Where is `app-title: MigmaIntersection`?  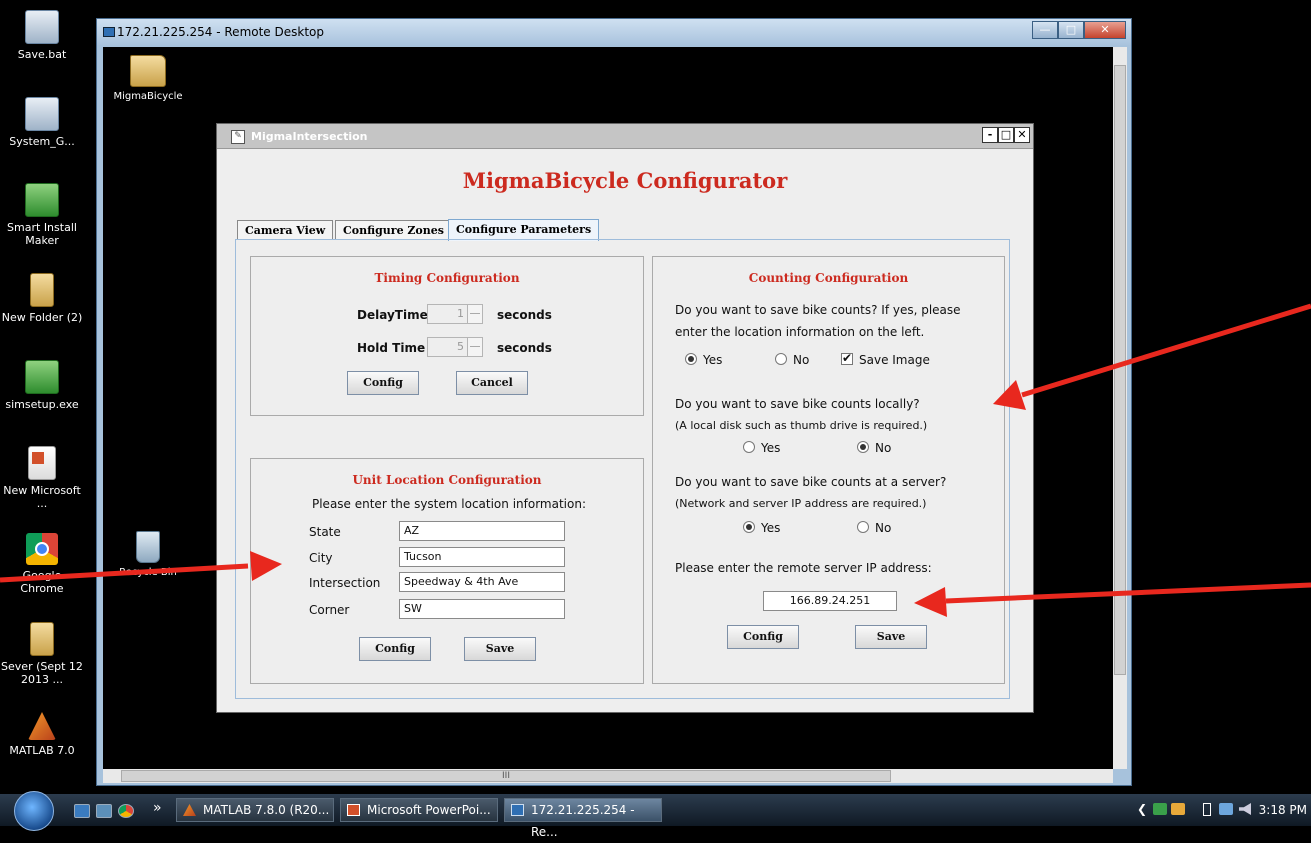
app-title: MigmaIntersection is located at coordinates (309, 136).